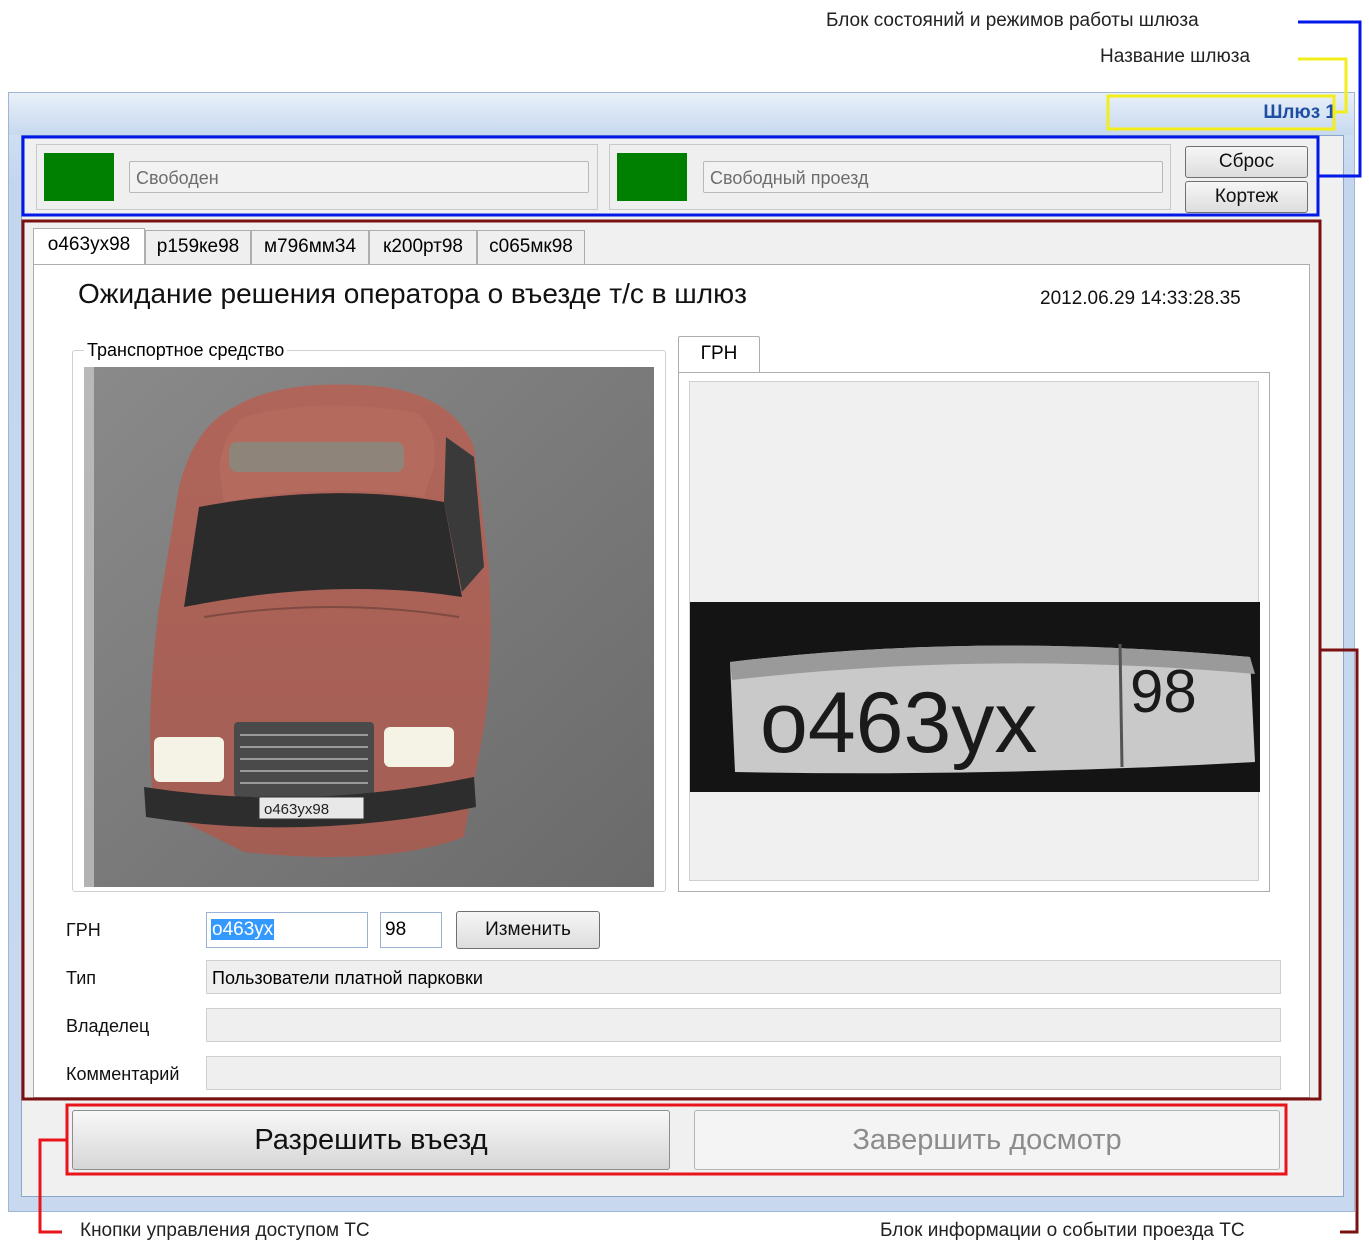 The image size is (1369, 1245). I want to click on plate-image-main: о463ух, so click(898, 723).